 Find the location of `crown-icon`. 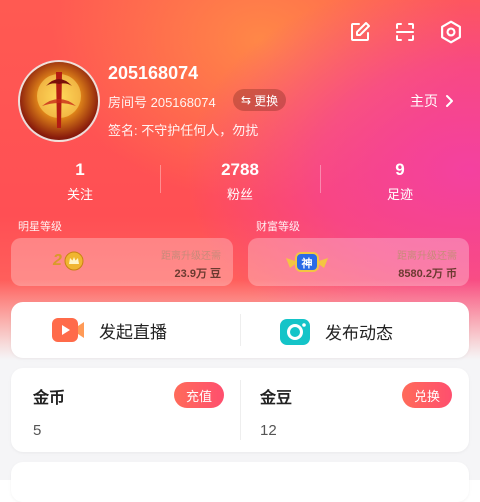

crown-icon is located at coordinates (74, 261).